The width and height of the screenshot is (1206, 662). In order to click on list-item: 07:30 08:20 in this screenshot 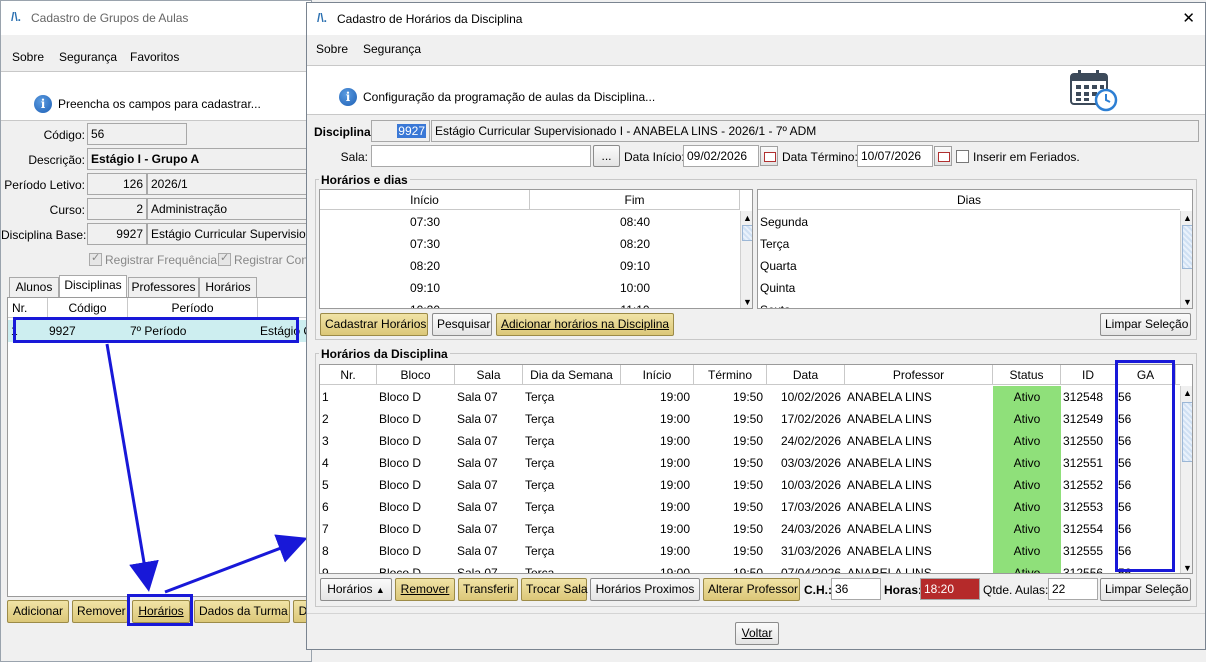, I will do `click(530, 244)`.